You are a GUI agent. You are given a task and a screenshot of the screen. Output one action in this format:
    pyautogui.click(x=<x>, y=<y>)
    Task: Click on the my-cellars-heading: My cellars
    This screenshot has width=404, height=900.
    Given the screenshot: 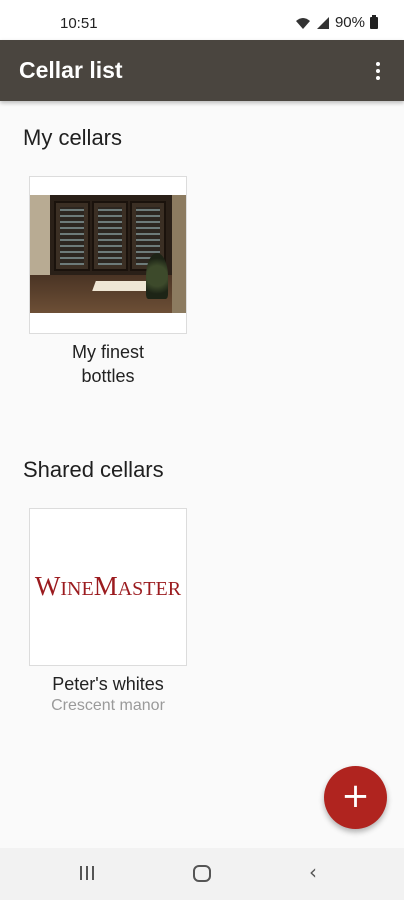 What is the action you would take?
    pyautogui.click(x=73, y=137)
    